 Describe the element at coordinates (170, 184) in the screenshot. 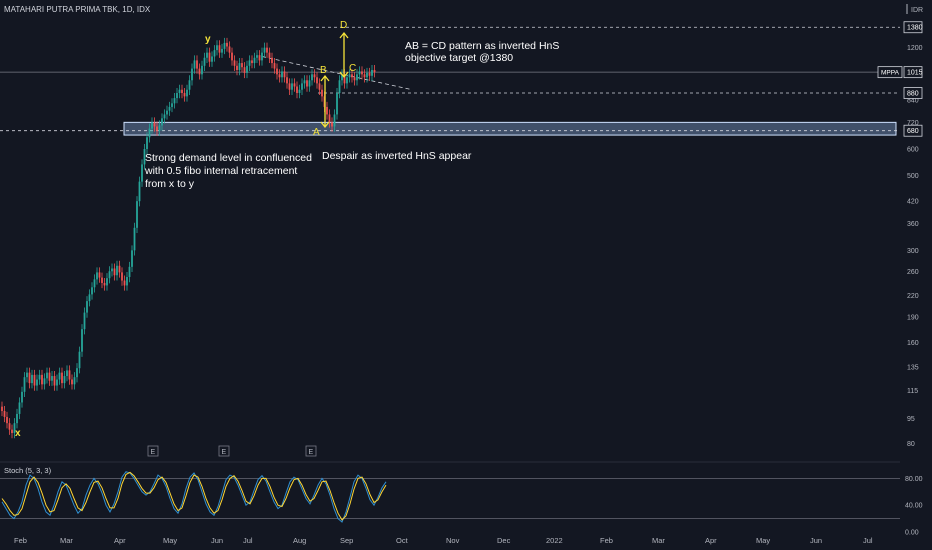

I see `demand-note-line3: from x to y` at that location.